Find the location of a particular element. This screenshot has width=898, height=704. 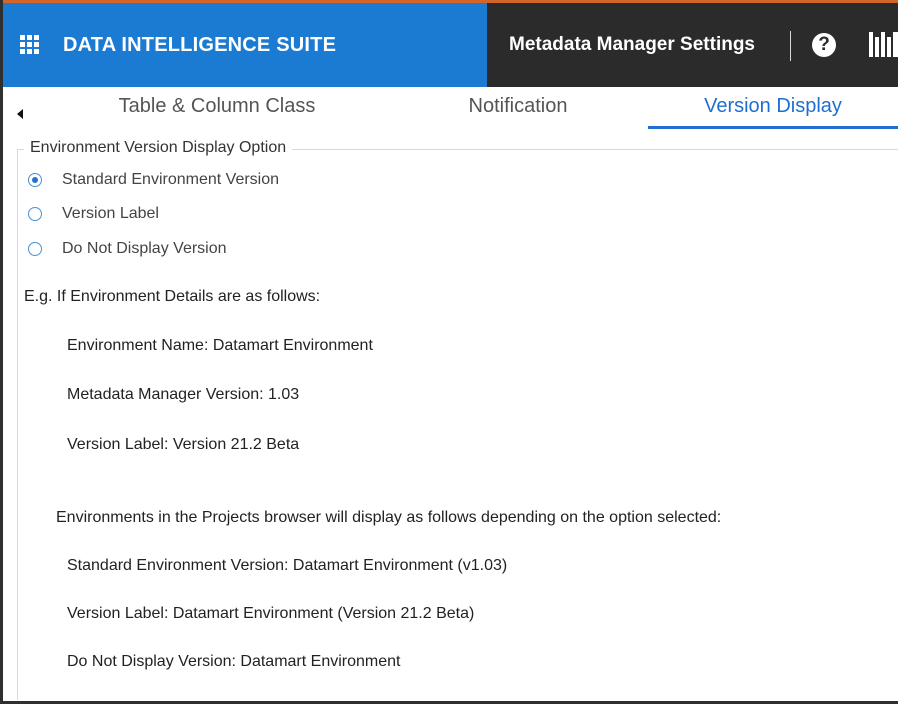

scroll-left-icon is located at coordinates (20, 108).